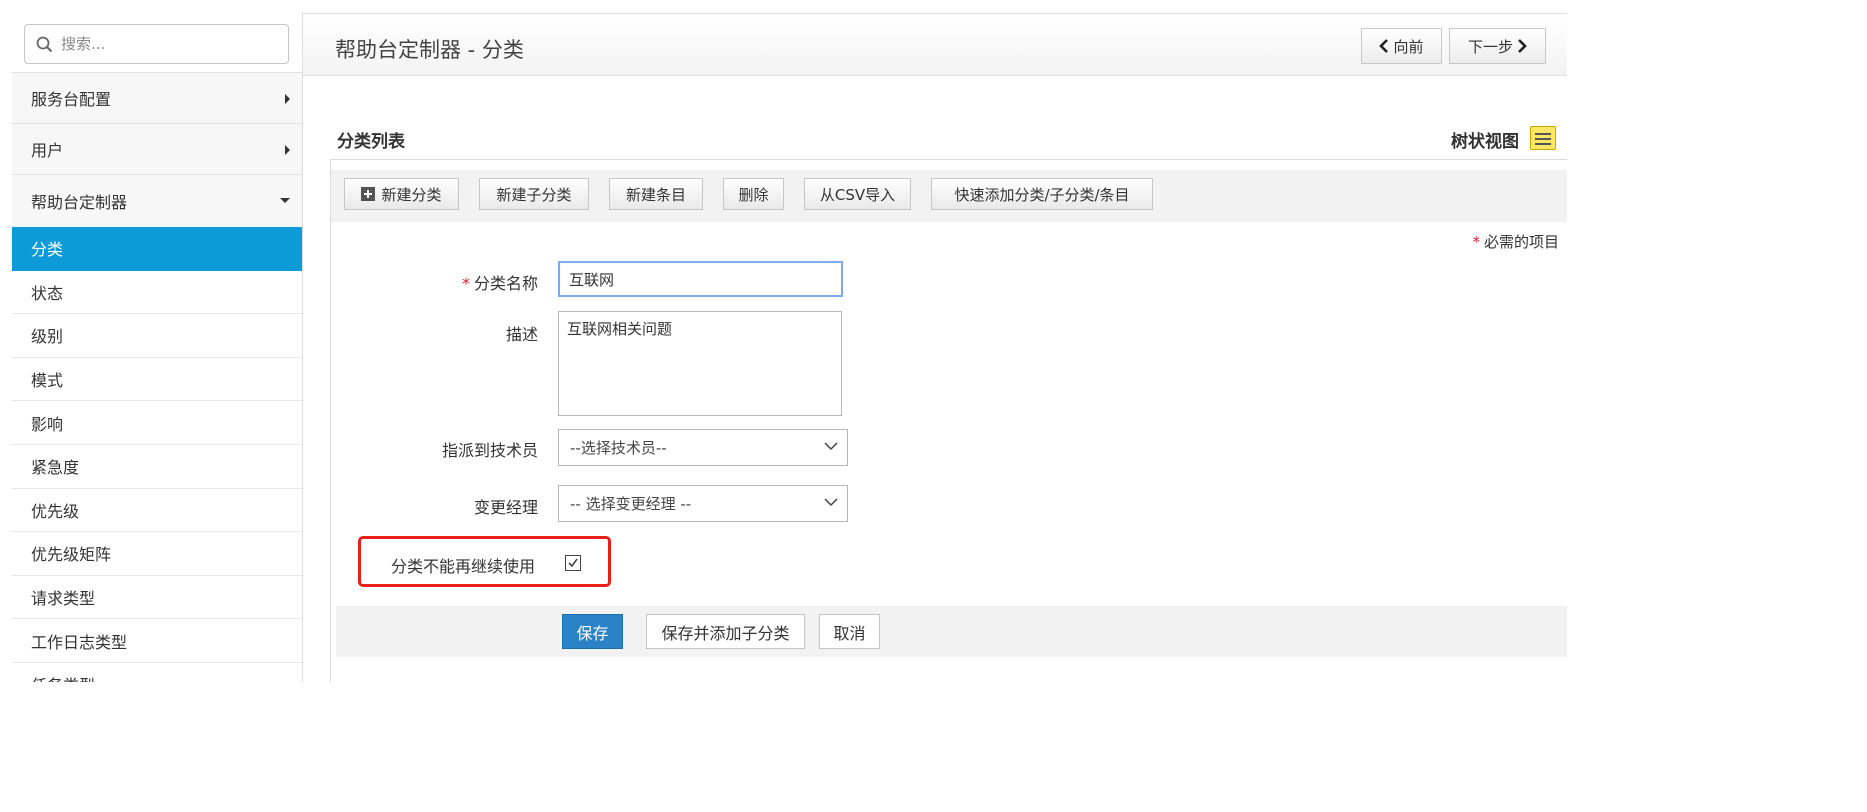 The width and height of the screenshot is (1867, 812). I want to click on next-button: 下一步, so click(1497, 46).